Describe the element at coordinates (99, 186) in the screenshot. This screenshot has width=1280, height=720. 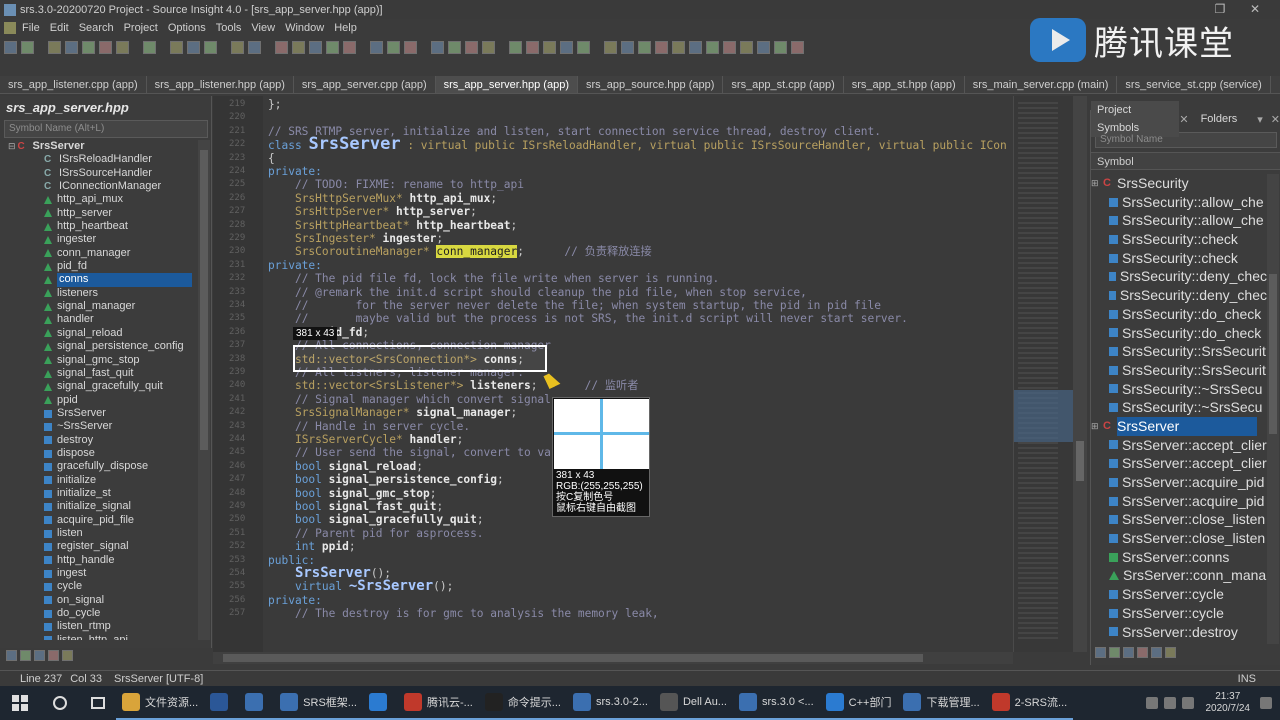
I see `symbol-tree-item: C IConnectionManager` at that location.